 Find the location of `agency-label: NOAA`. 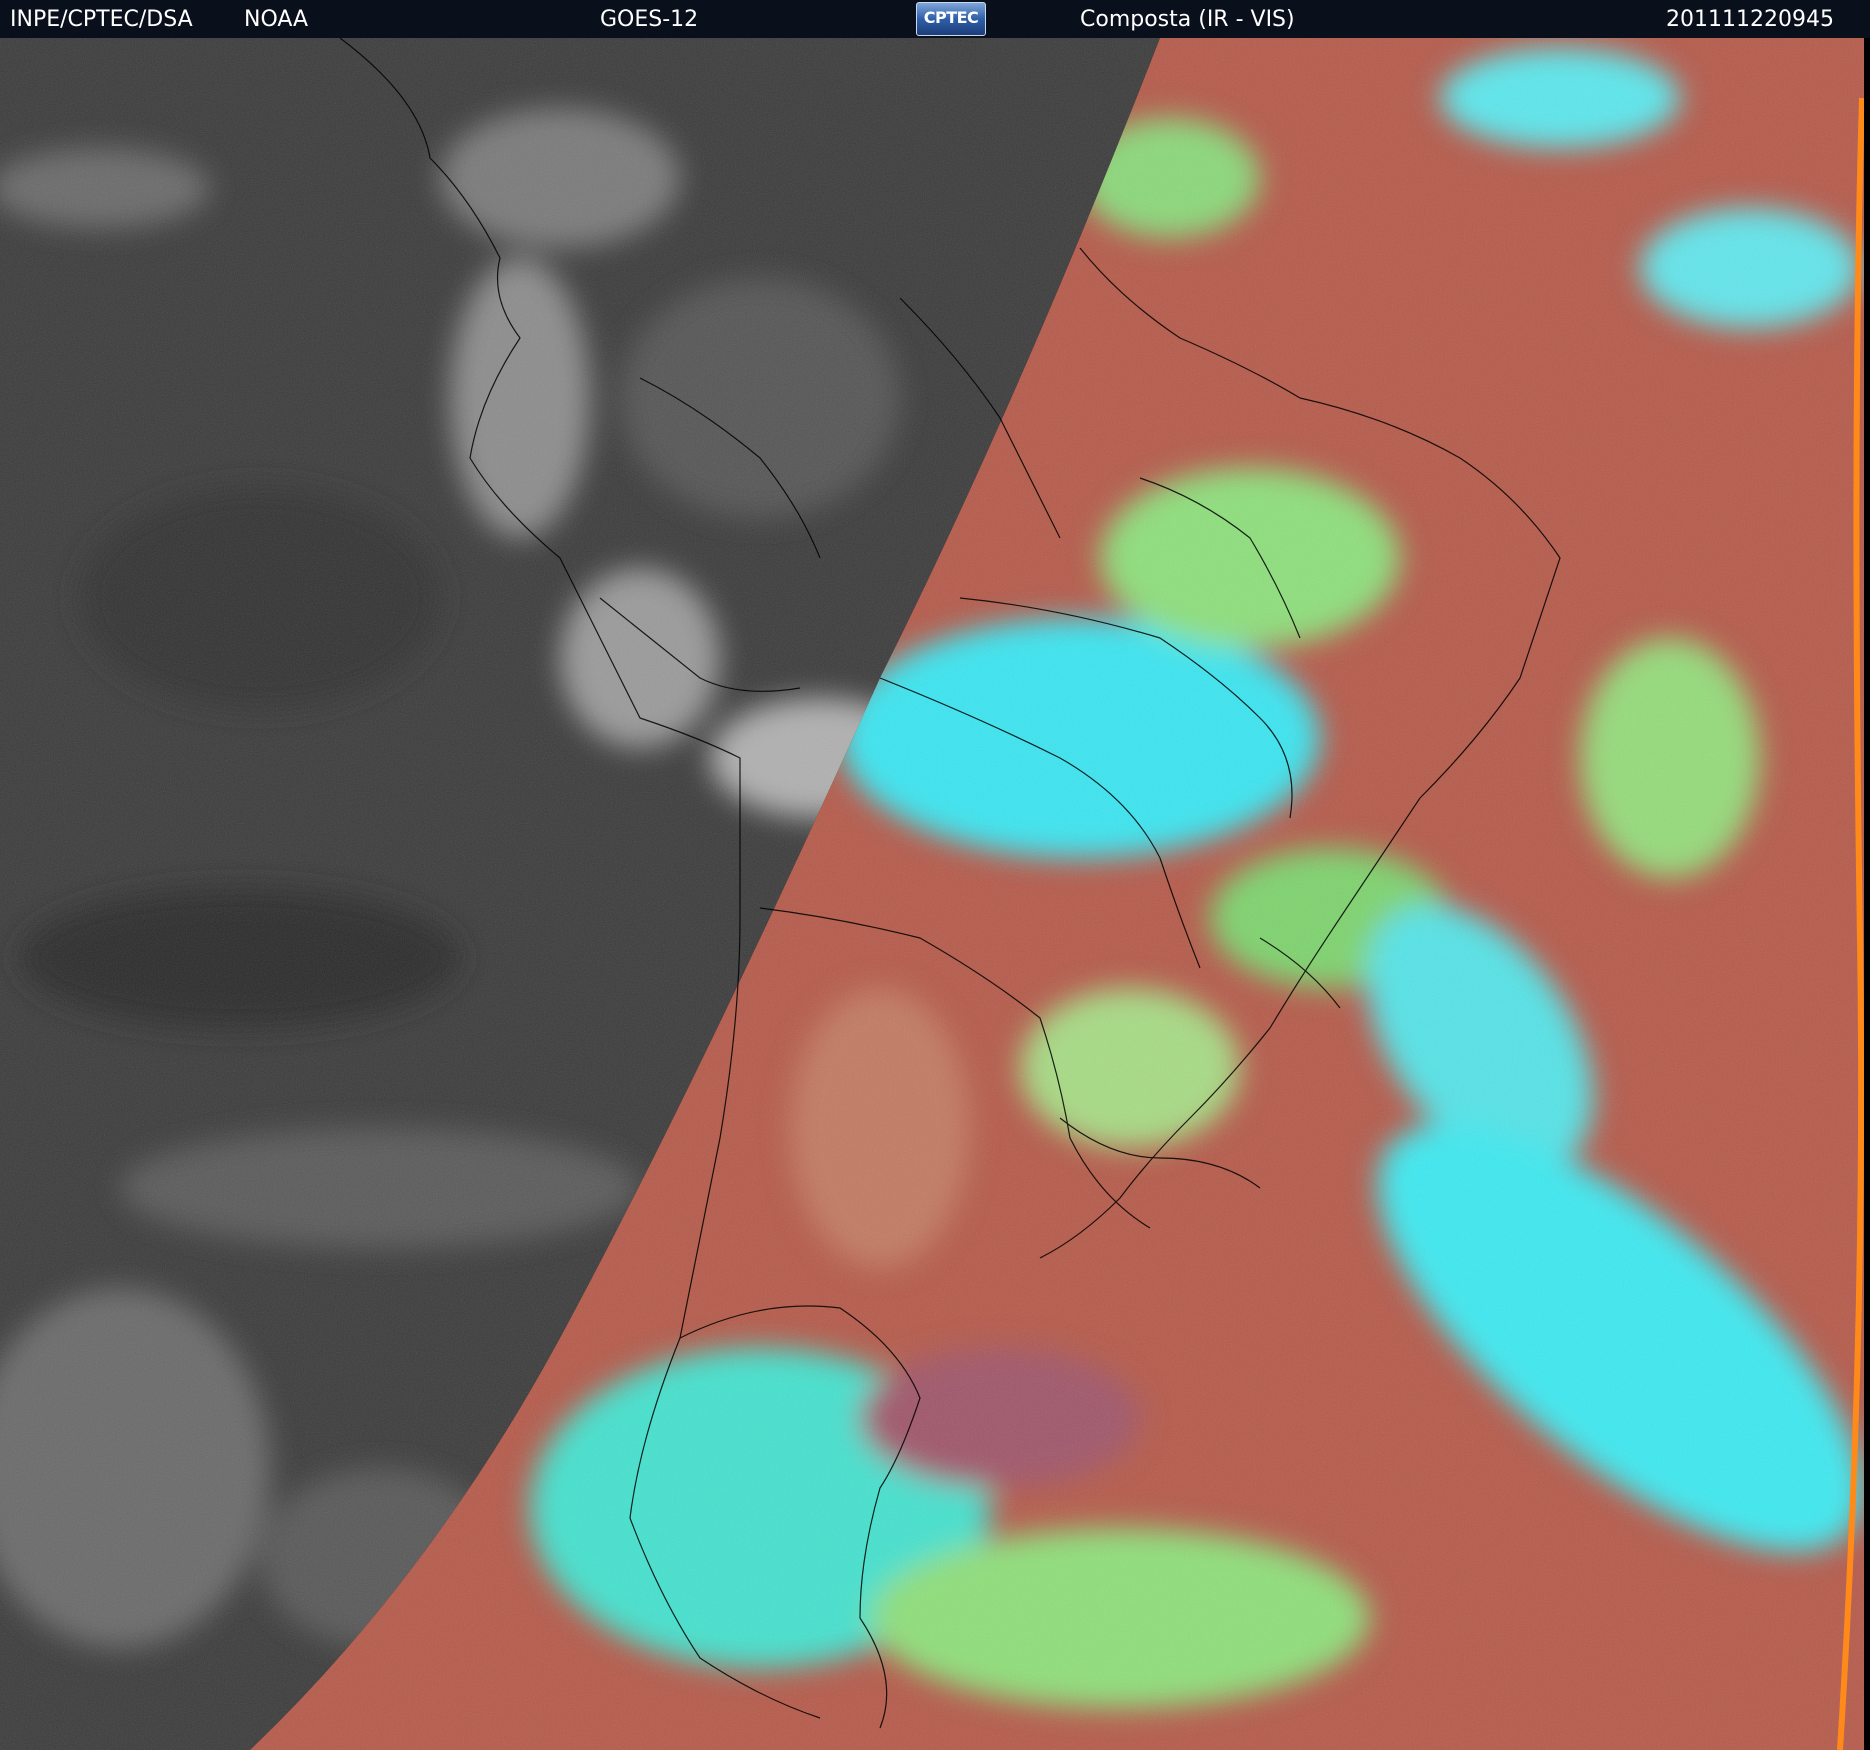

agency-label: NOAA is located at coordinates (276, 19).